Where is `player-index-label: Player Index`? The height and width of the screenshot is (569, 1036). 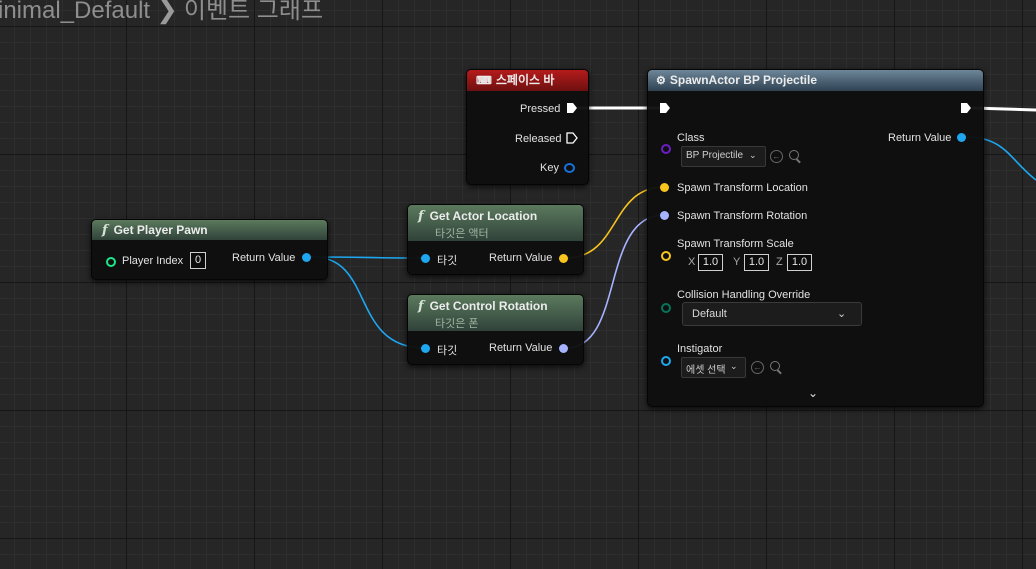
player-index-label: Player Index is located at coordinates (153, 261).